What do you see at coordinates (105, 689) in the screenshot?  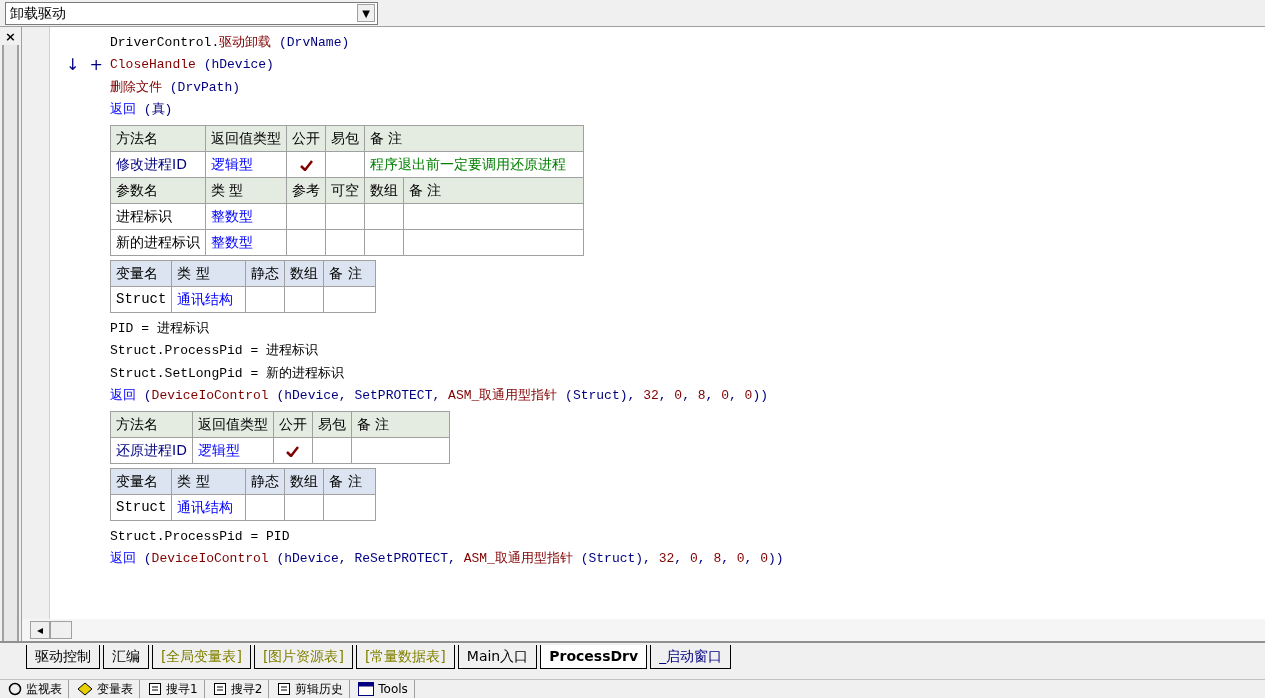 I see `panel-tab: 变量表` at bounding box center [105, 689].